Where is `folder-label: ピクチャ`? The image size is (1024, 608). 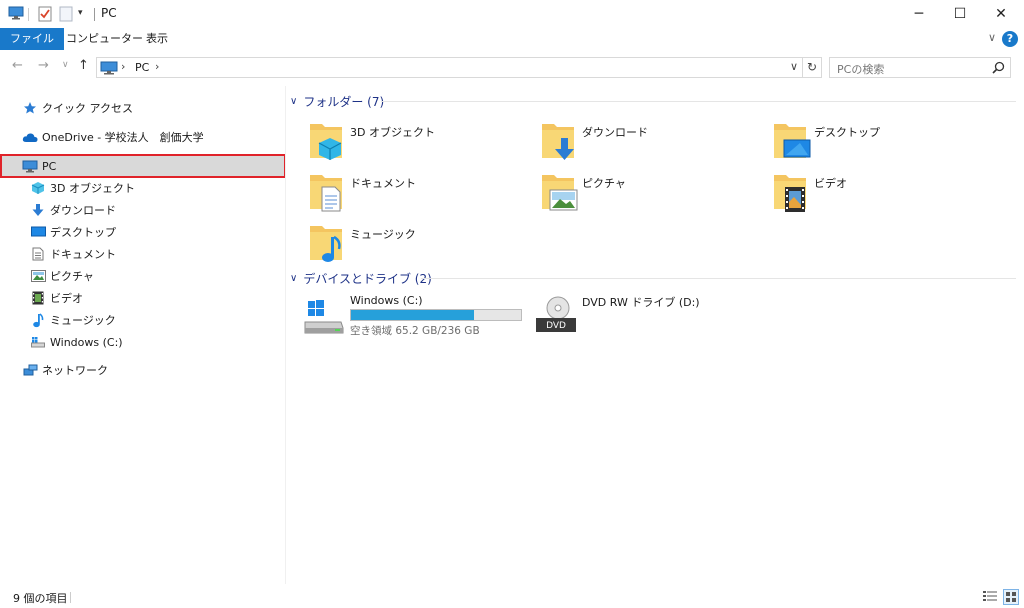 folder-label: ピクチャ is located at coordinates (604, 183).